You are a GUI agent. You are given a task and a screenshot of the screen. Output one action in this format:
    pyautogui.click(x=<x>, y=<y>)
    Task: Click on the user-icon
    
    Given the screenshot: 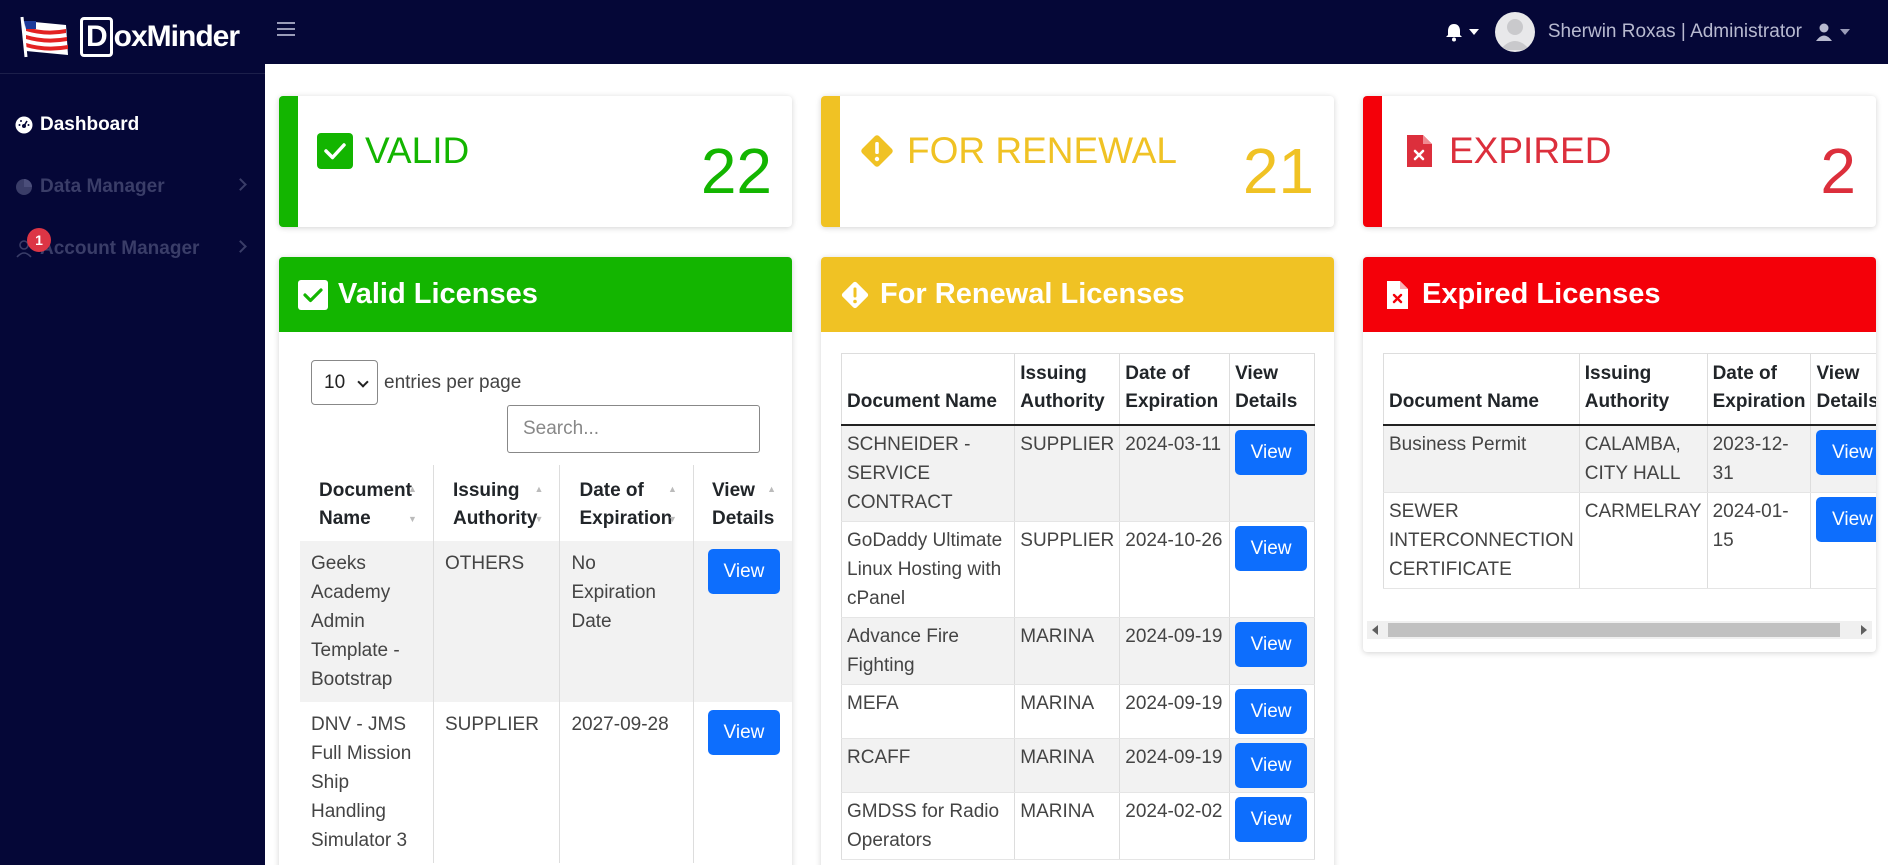 What is the action you would take?
    pyautogui.click(x=1824, y=32)
    